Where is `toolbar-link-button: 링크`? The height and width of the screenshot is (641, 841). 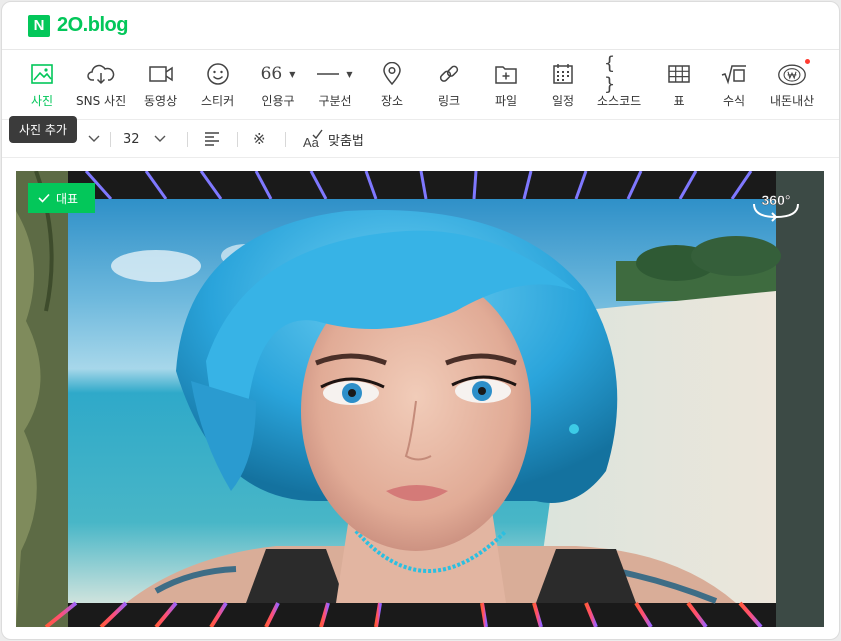 toolbar-link-button: 링크 is located at coordinates (449, 85).